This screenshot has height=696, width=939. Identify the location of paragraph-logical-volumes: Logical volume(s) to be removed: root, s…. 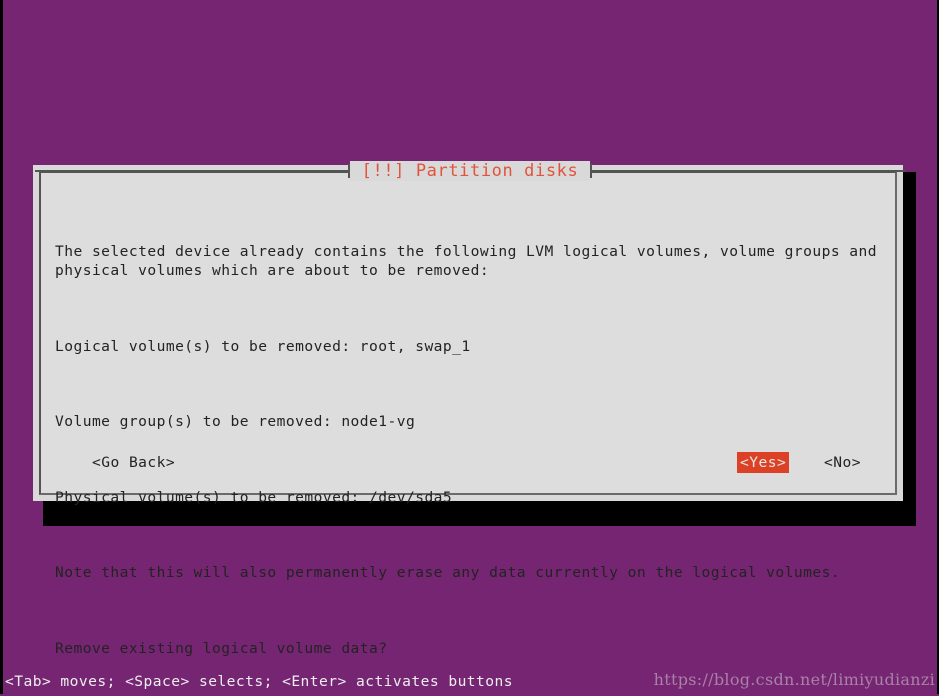
(263, 346).